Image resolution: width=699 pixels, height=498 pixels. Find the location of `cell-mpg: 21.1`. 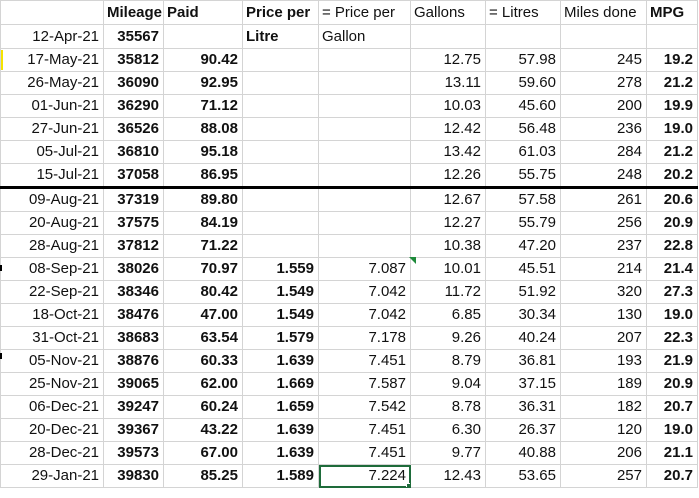

cell-mpg: 21.1 is located at coordinates (672, 453).